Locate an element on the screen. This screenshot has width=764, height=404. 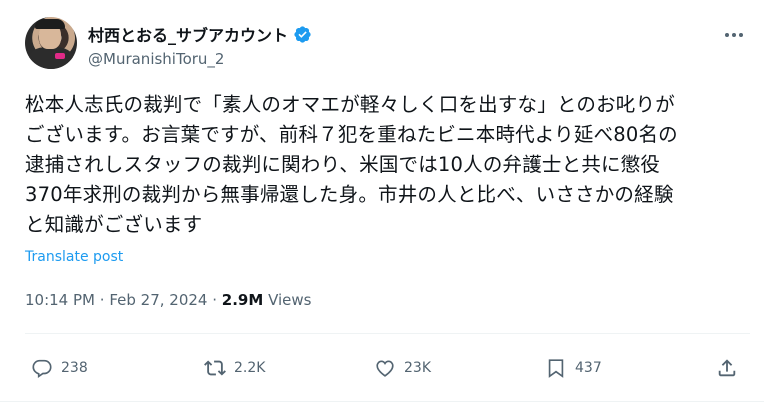
like-button: 23K is located at coordinates (402, 368).